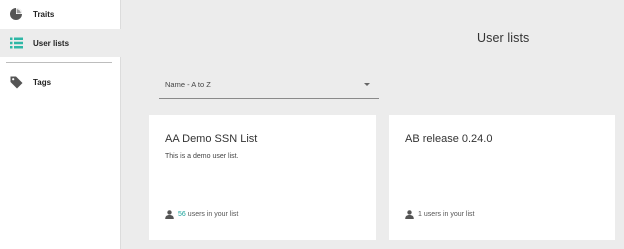  What do you see at coordinates (16, 82) in the screenshot?
I see `tag-icon` at bounding box center [16, 82].